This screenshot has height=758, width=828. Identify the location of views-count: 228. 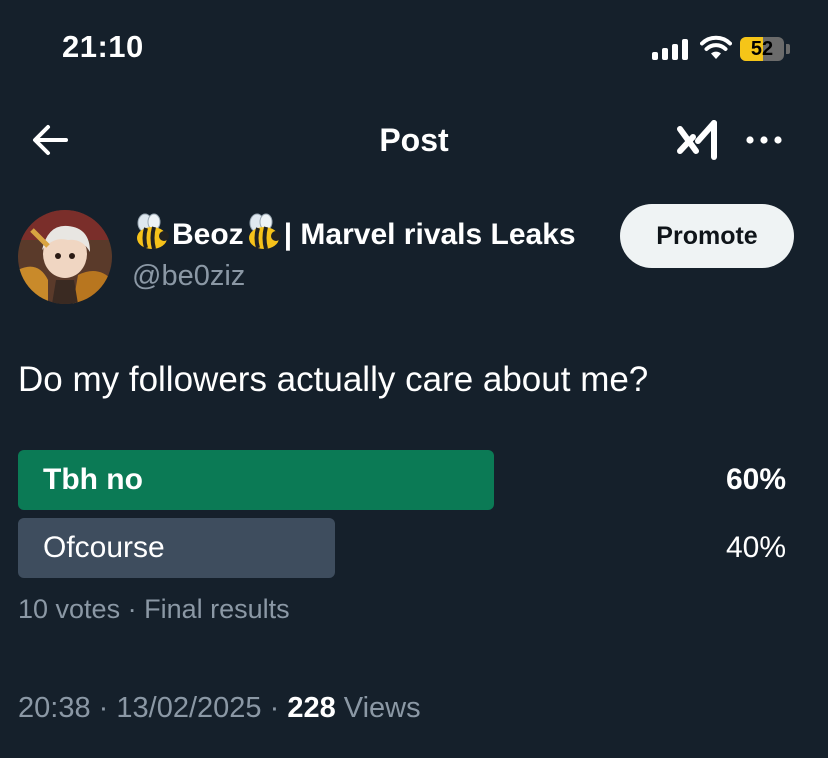
(311, 708).